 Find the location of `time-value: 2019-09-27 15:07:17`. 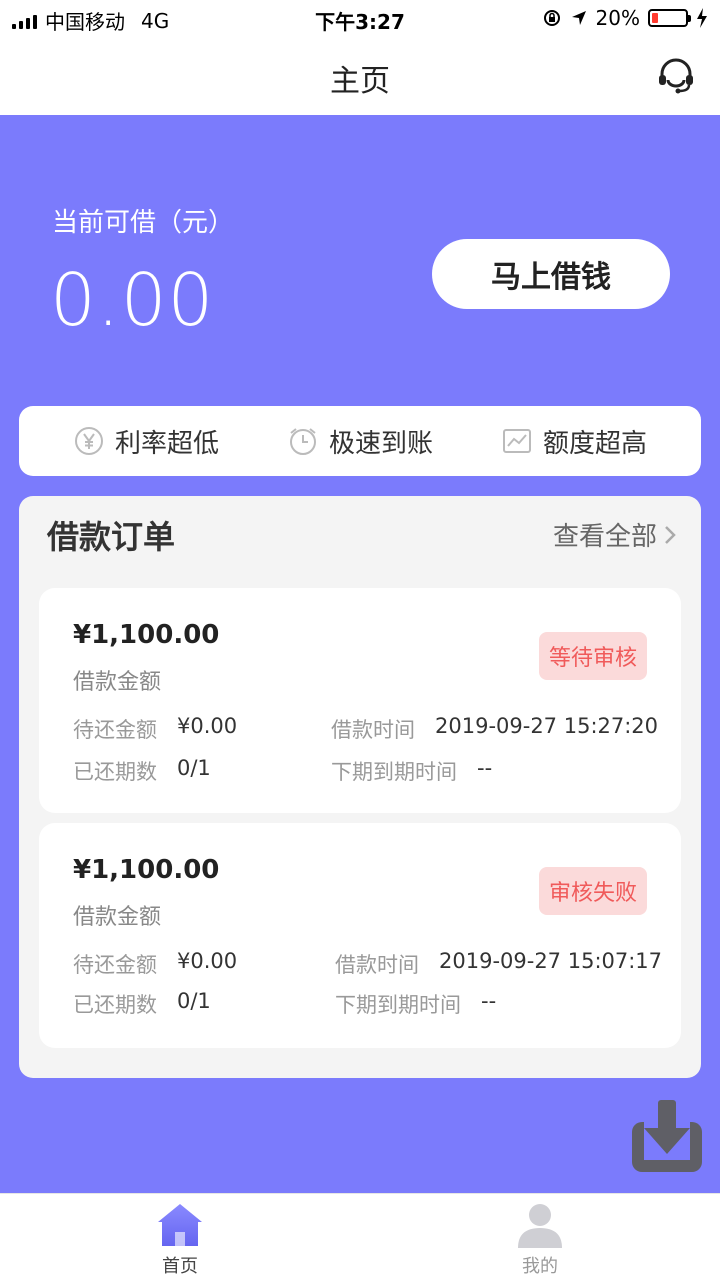

time-value: 2019-09-27 15:07:17 is located at coordinates (551, 961).